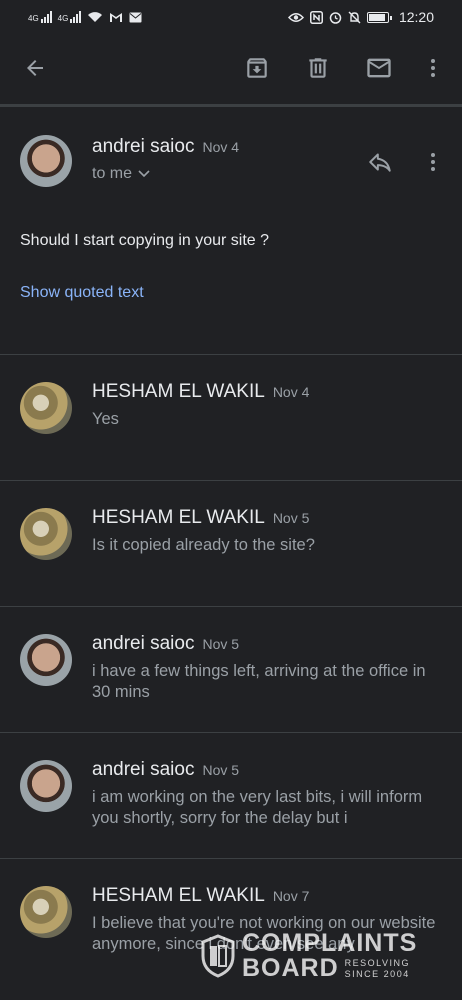 This screenshot has height=1000, width=462. I want to click on message-header: HESHAM EL WAKIL Nov 4, so click(200, 392).